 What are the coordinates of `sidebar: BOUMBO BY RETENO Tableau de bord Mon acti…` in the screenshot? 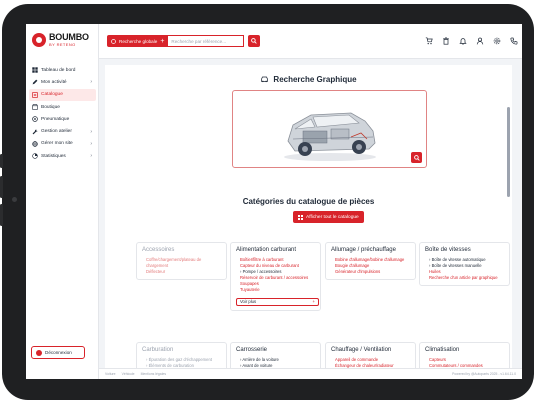 It's located at (62, 201).